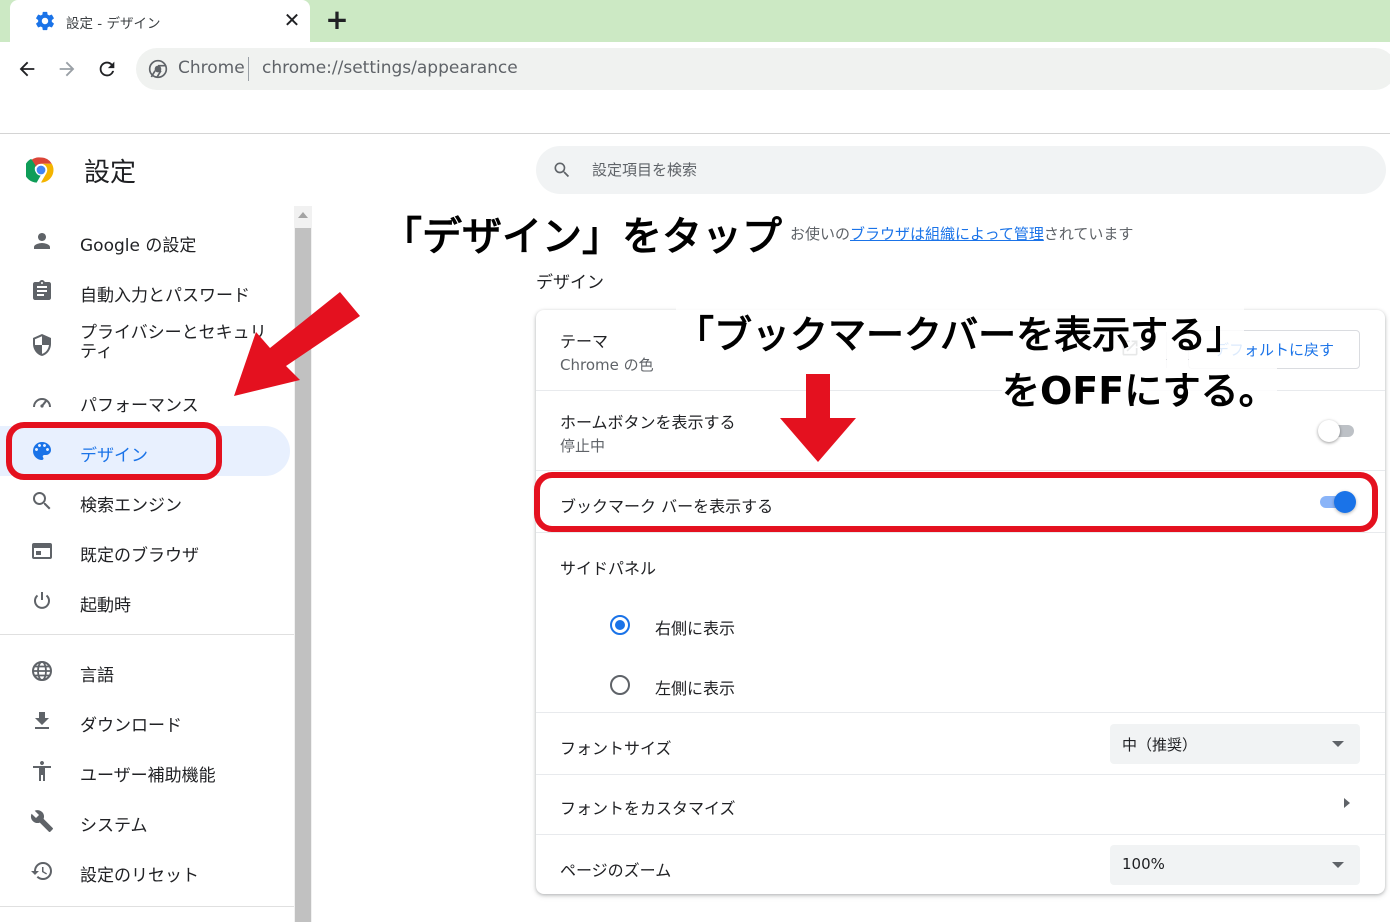  What do you see at coordinates (648, 422) in the screenshot?
I see `home-button-title: ホームボタンを表示する` at bounding box center [648, 422].